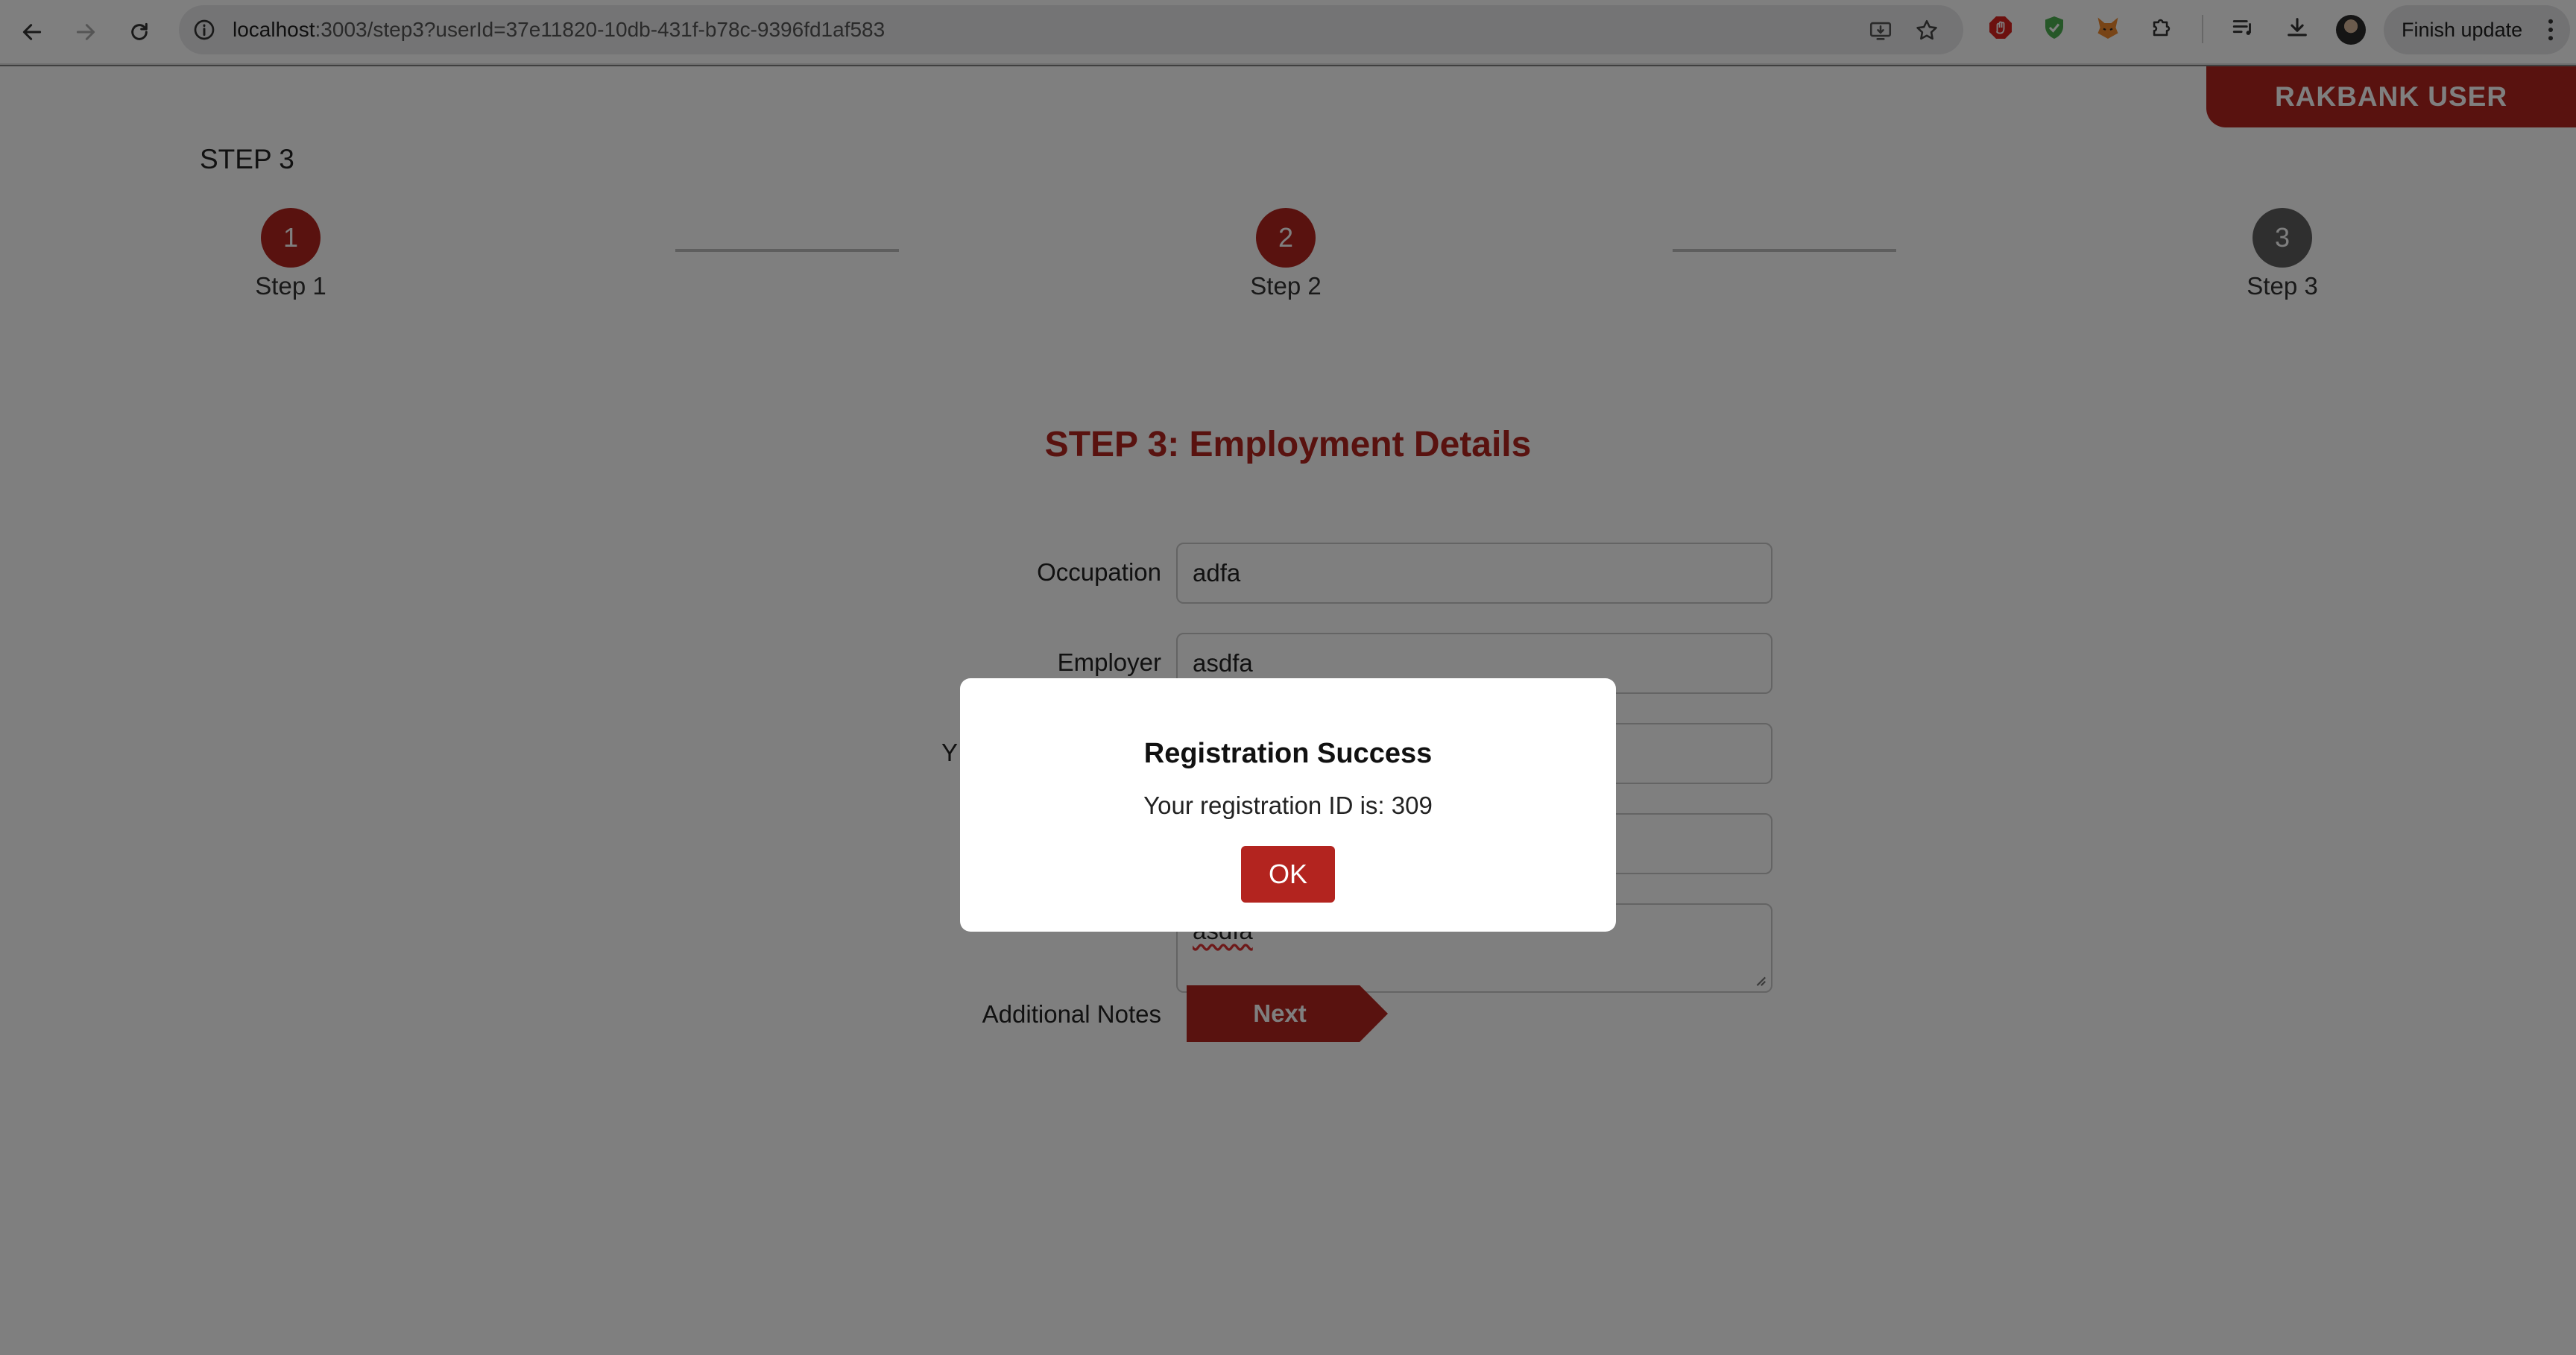  Describe the element at coordinates (1288, 754) in the screenshot. I see `dialog-title: Registration Success` at that location.